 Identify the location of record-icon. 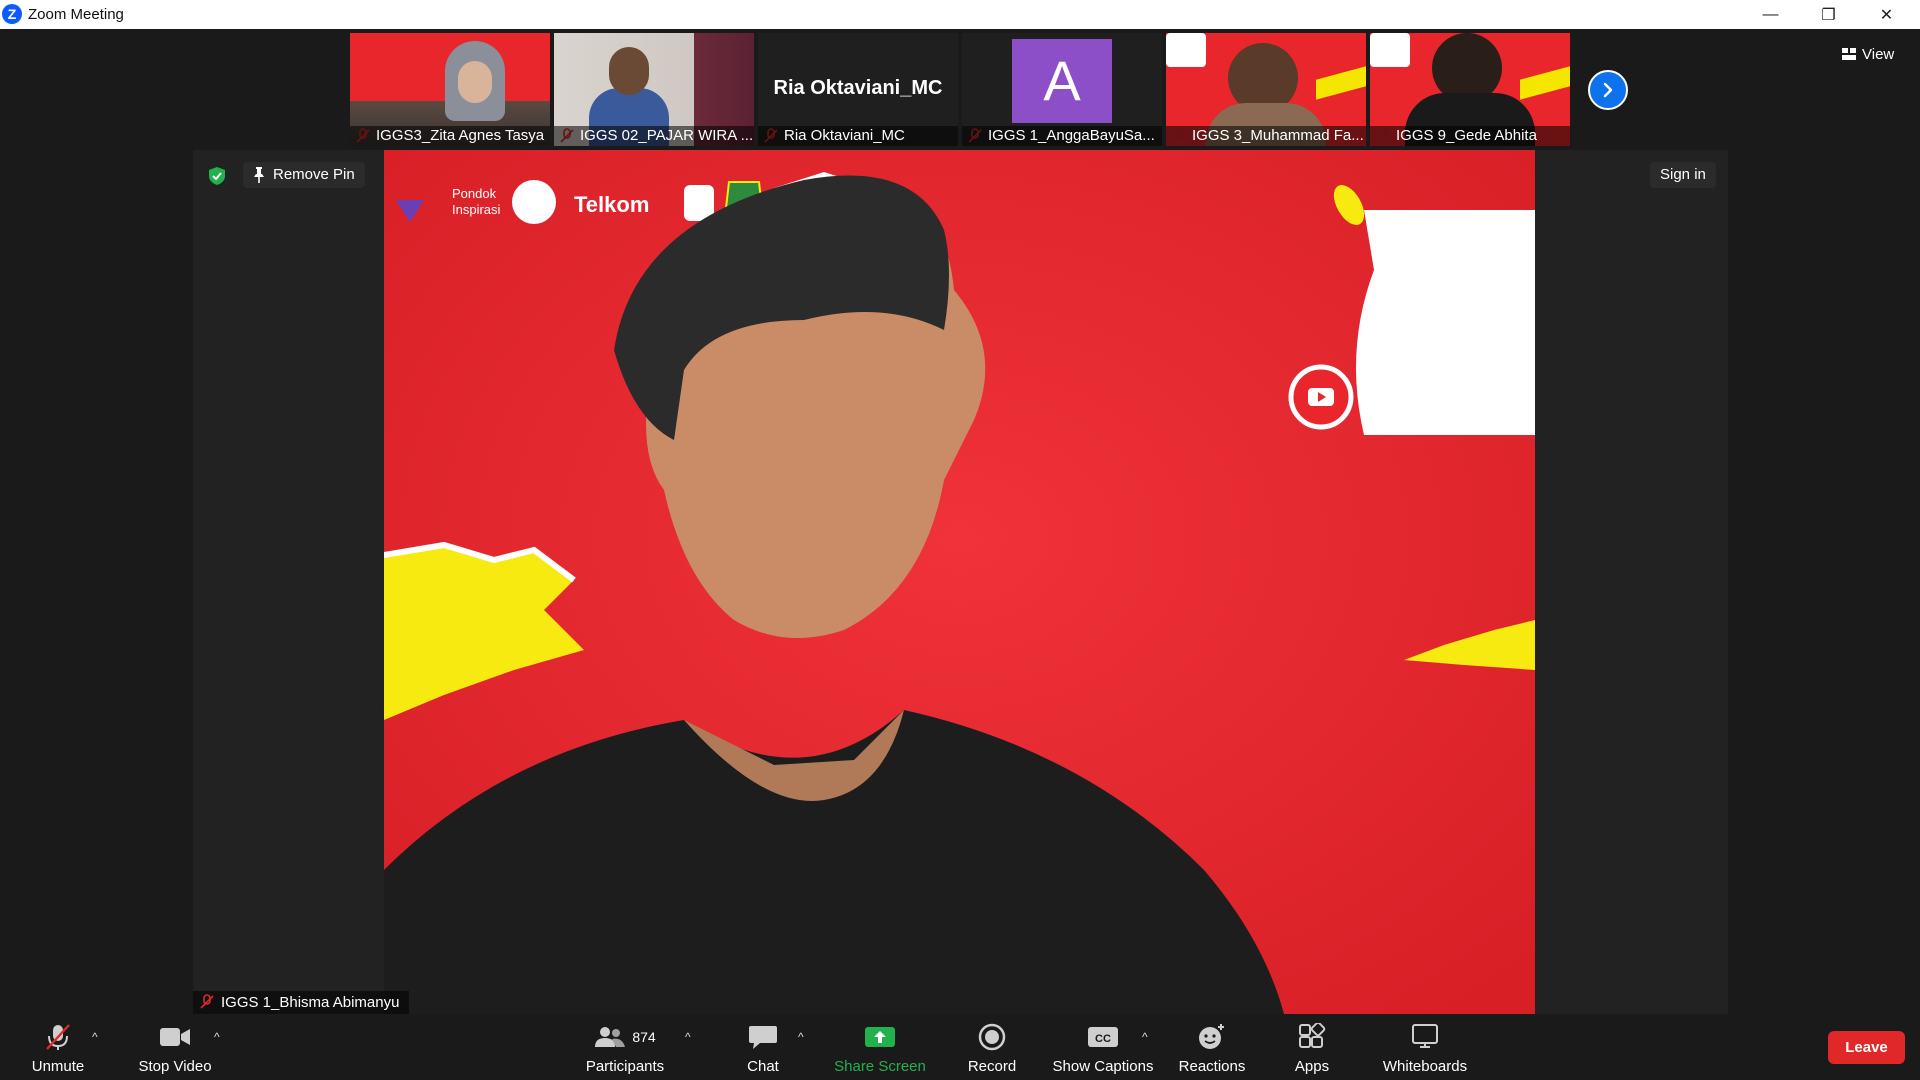
(992, 1037).